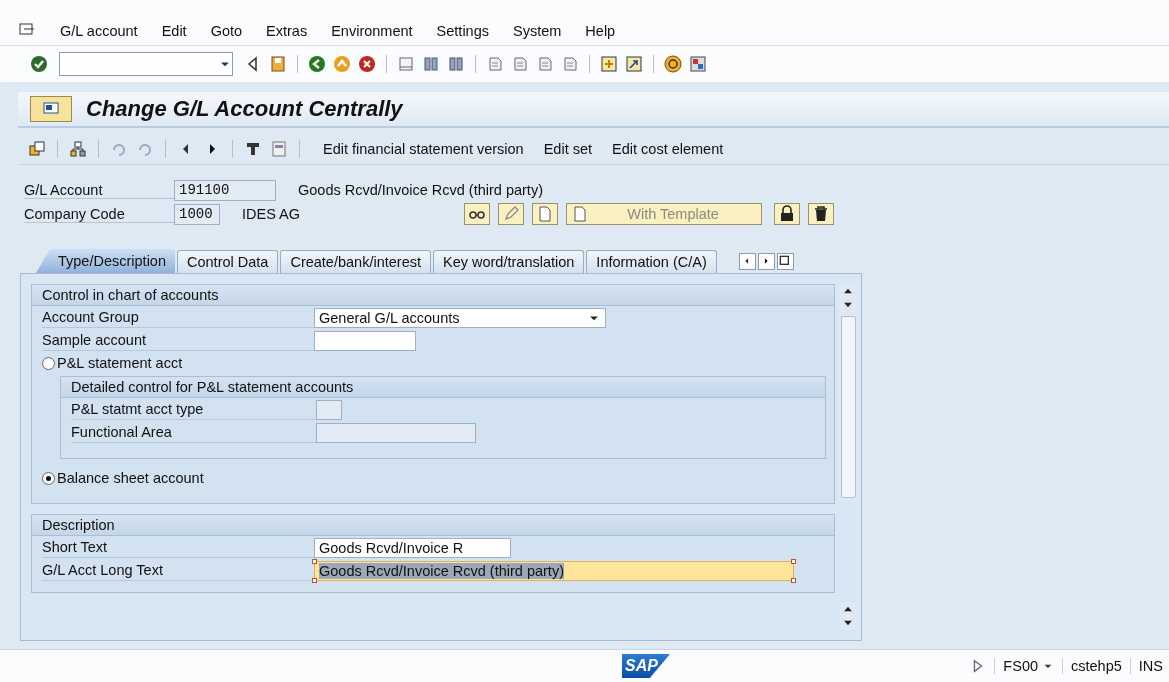  I want to click on radio-label: Balance sheet account, so click(130, 478).